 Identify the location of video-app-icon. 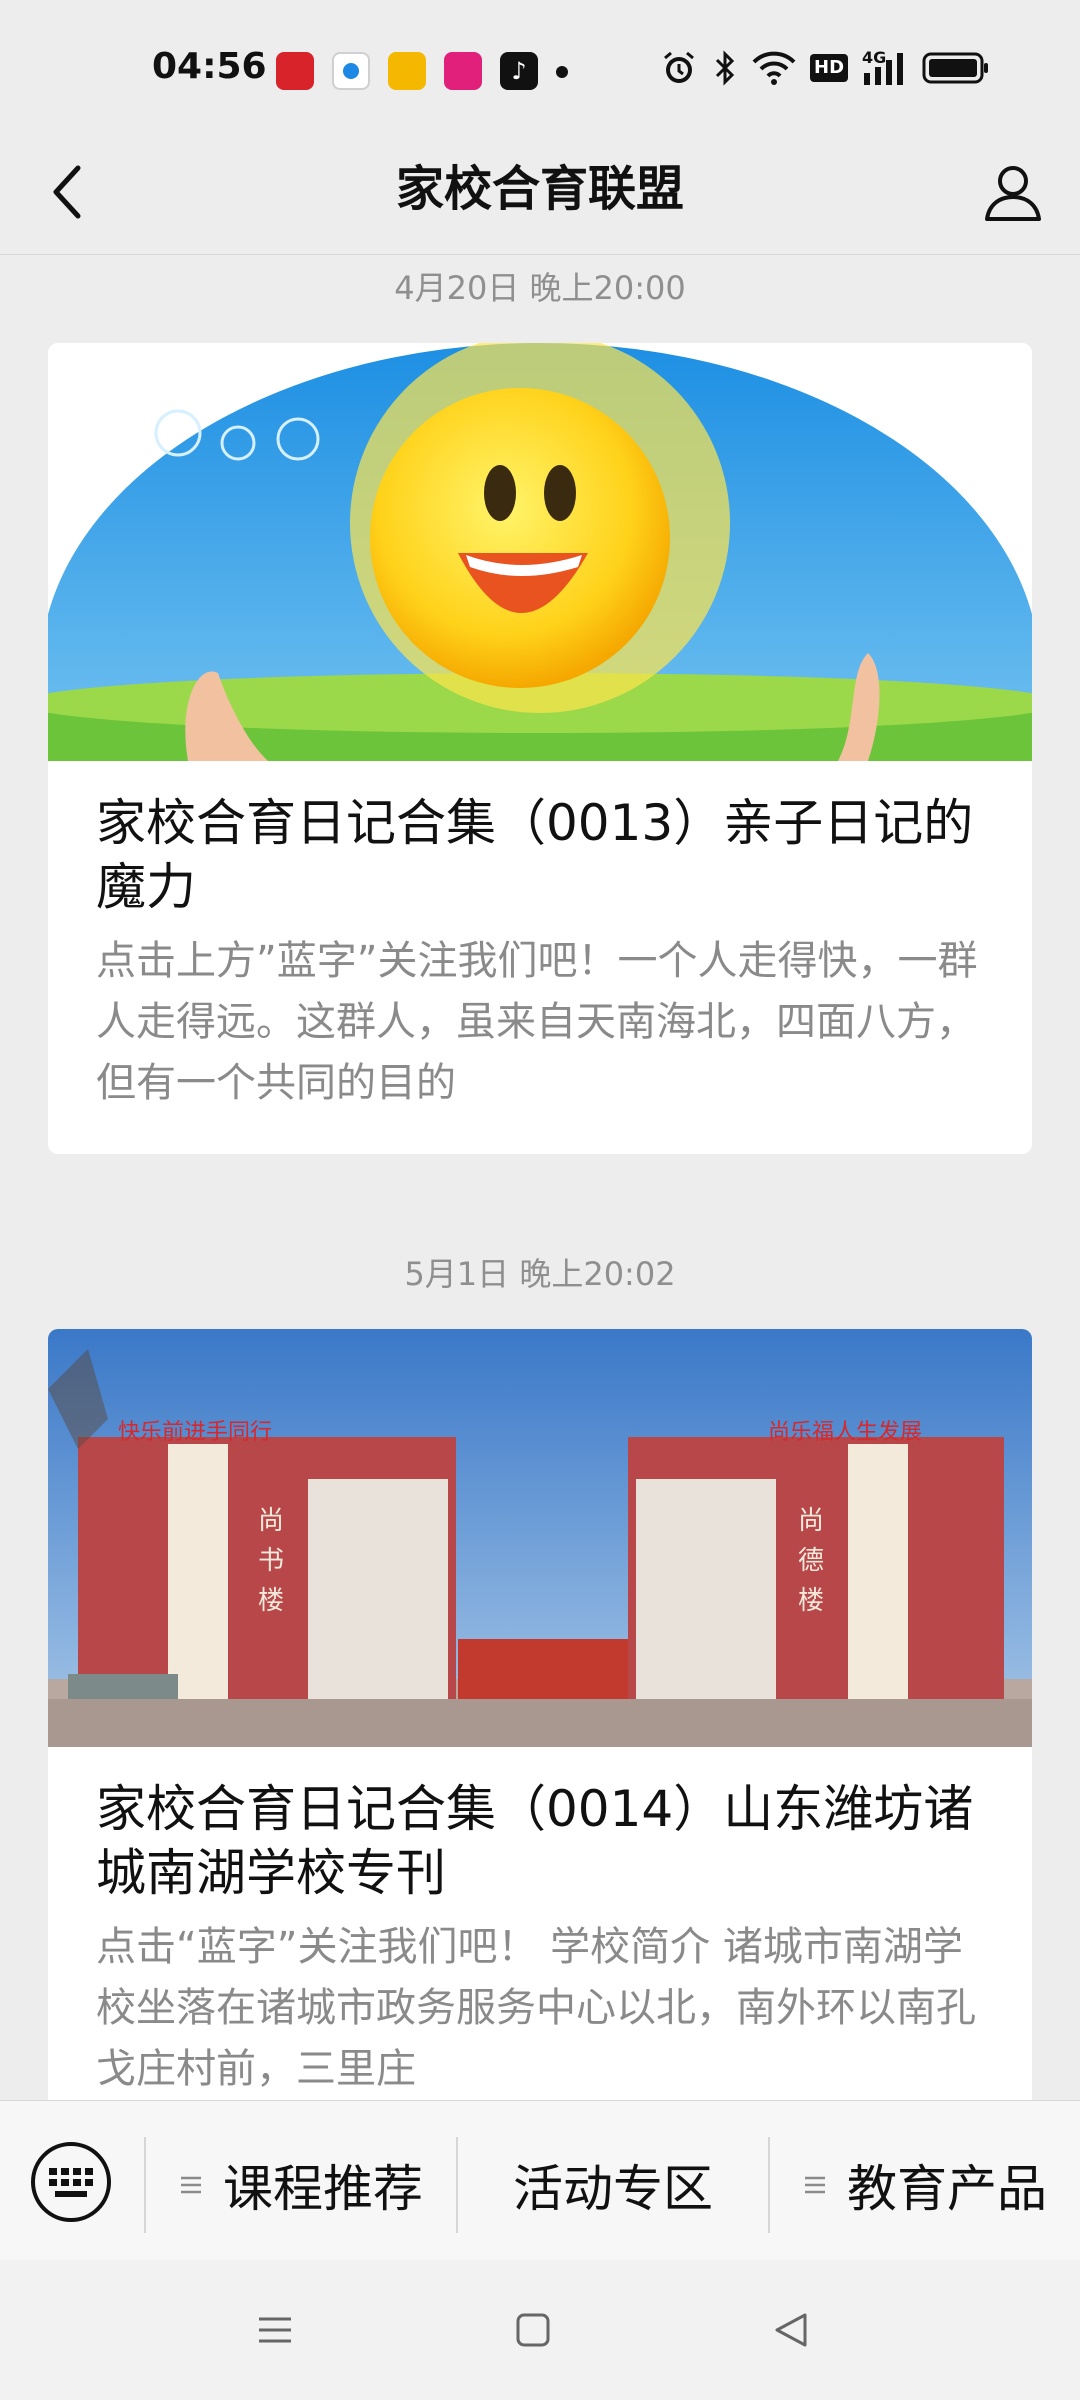
(463, 71).